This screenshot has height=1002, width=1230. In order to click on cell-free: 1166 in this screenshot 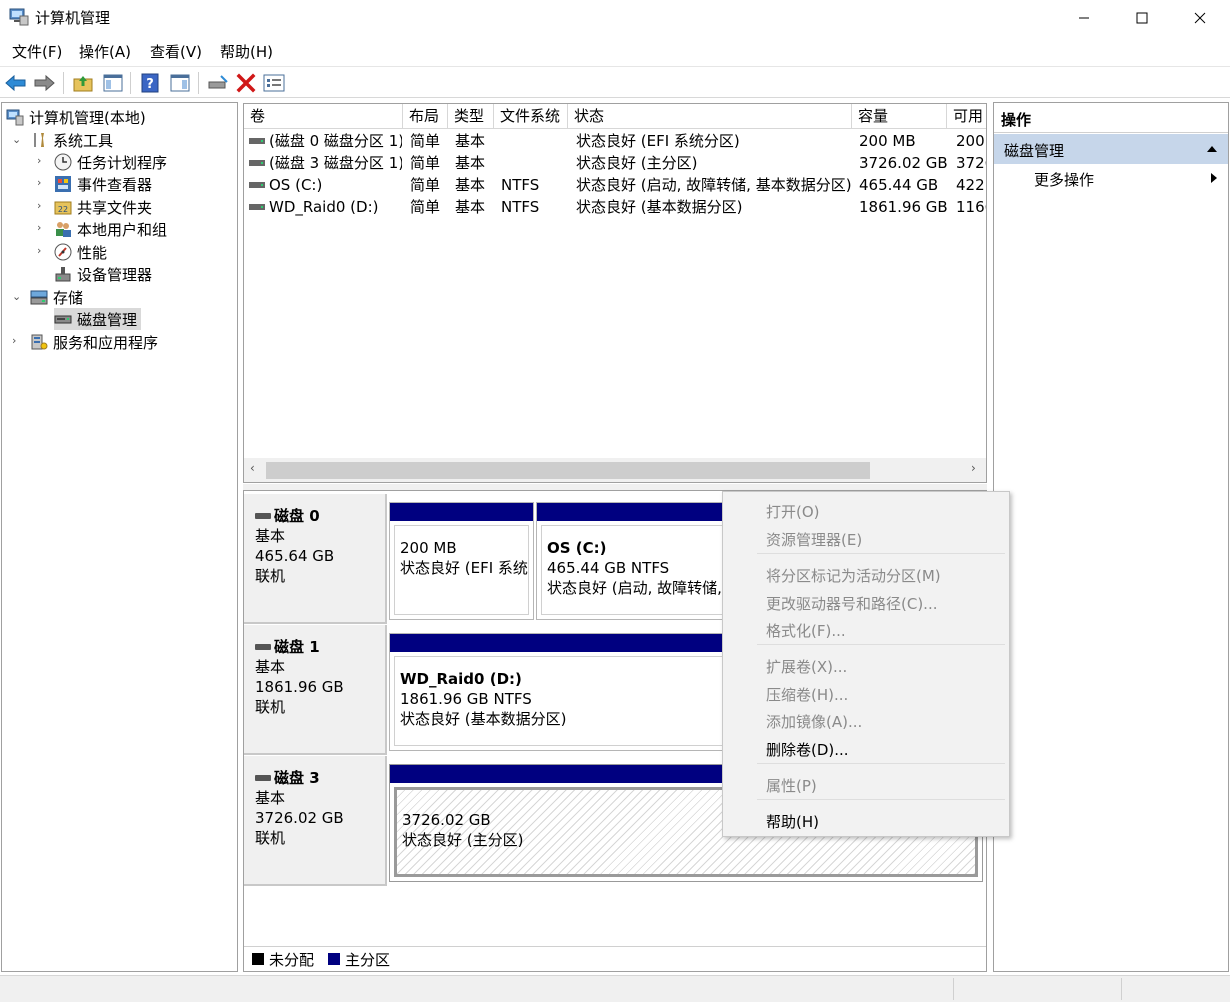, I will do `click(971, 207)`.